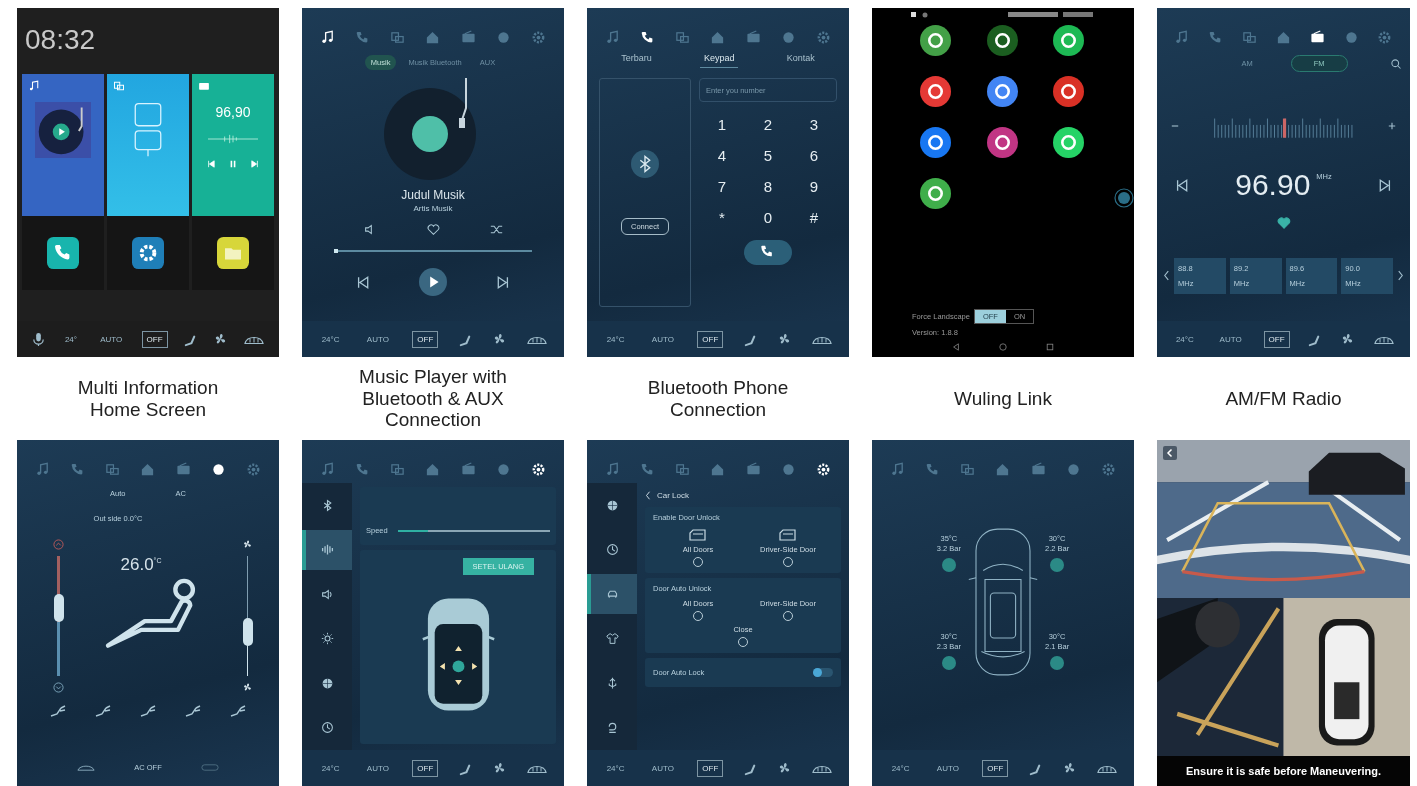  What do you see at coordinates (496, 229) in the screenshot?
I see `shuffle-icon` at bounding box center [496, 229].